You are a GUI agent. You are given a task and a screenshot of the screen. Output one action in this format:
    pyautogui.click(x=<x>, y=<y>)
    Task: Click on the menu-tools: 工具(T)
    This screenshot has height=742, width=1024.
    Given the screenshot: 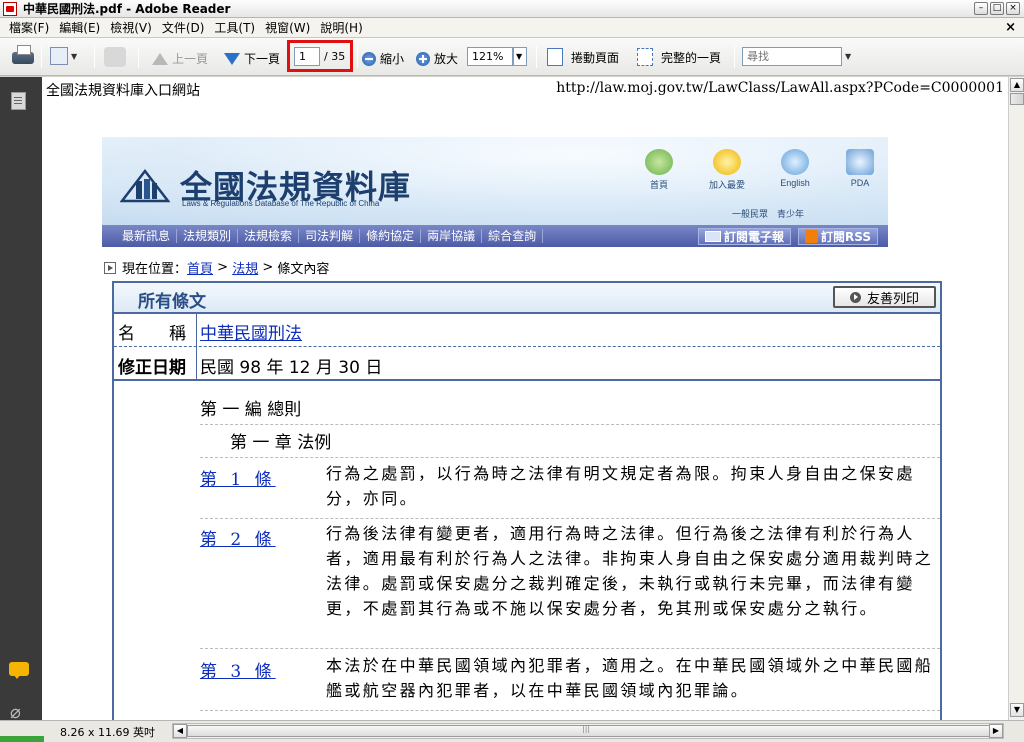 What is the action you would take?
    pyautogui.click(x=234, y=28)
    